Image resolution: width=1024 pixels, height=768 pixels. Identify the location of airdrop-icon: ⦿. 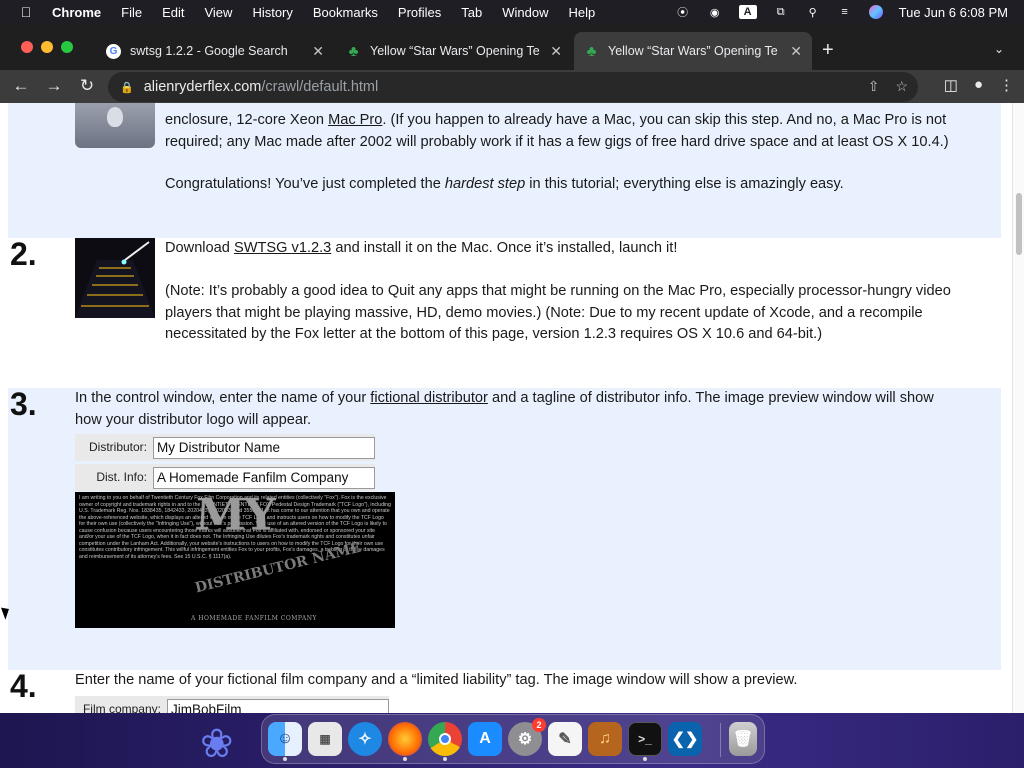
(683, 12).